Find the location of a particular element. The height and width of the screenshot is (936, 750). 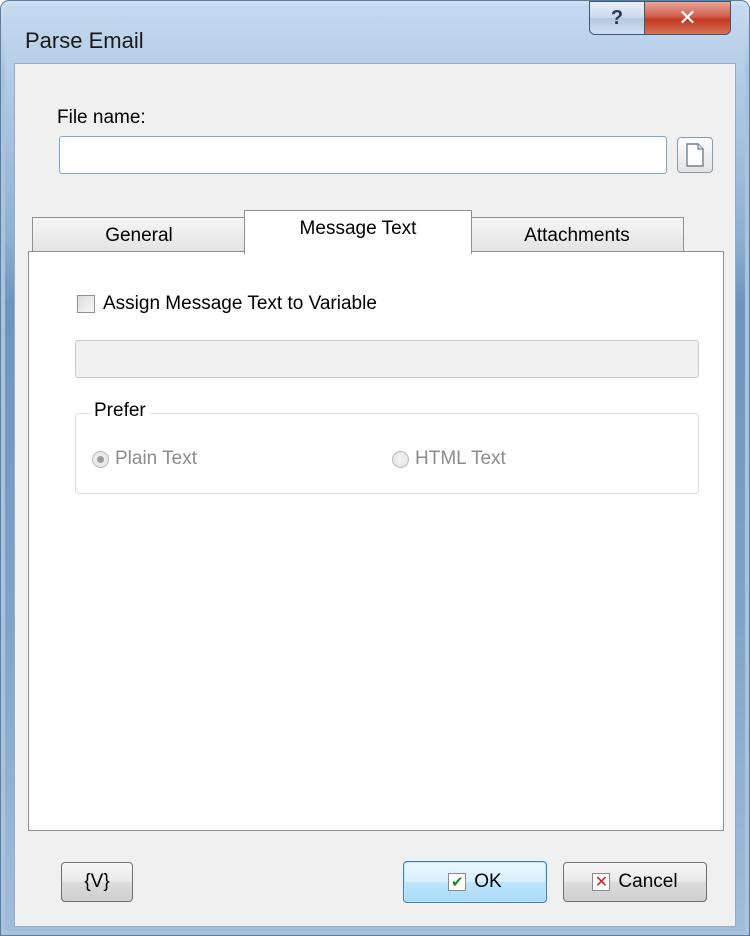

ok-button-label: OK is located at coordinates (488, 881).